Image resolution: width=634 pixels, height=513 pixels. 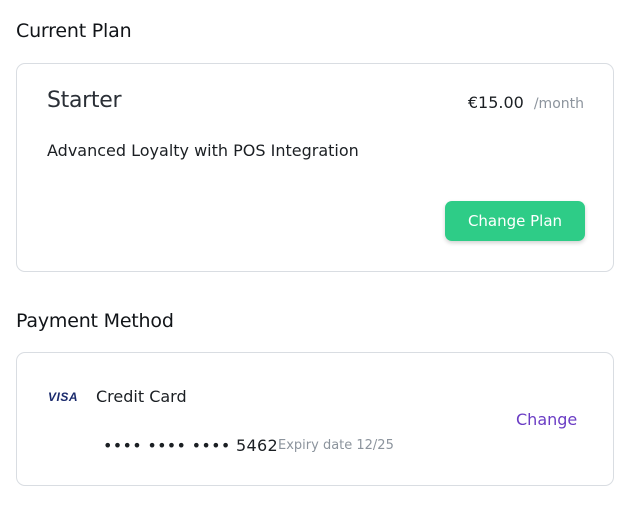 What do you see at coordinates (190, 445) in the screenshot?
I see `masked-card-number: •••• •••• •••• 5462` at bounding box center [190, 445].